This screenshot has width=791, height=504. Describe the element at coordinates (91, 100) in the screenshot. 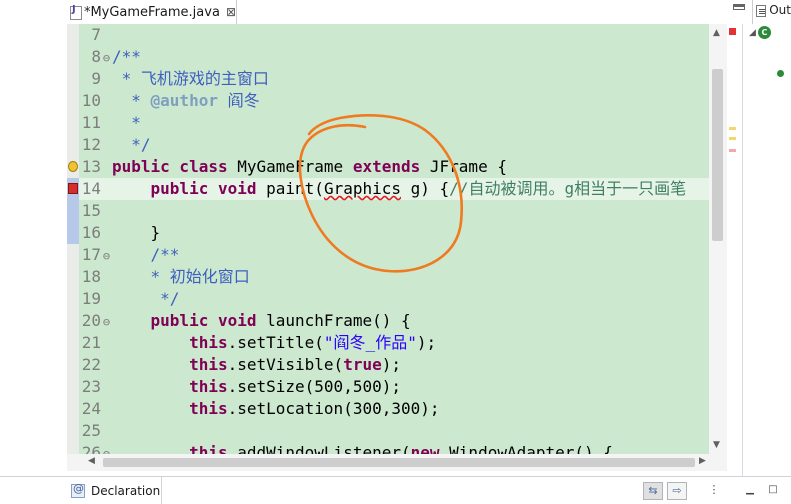

I see `line-number: 10` at that location.